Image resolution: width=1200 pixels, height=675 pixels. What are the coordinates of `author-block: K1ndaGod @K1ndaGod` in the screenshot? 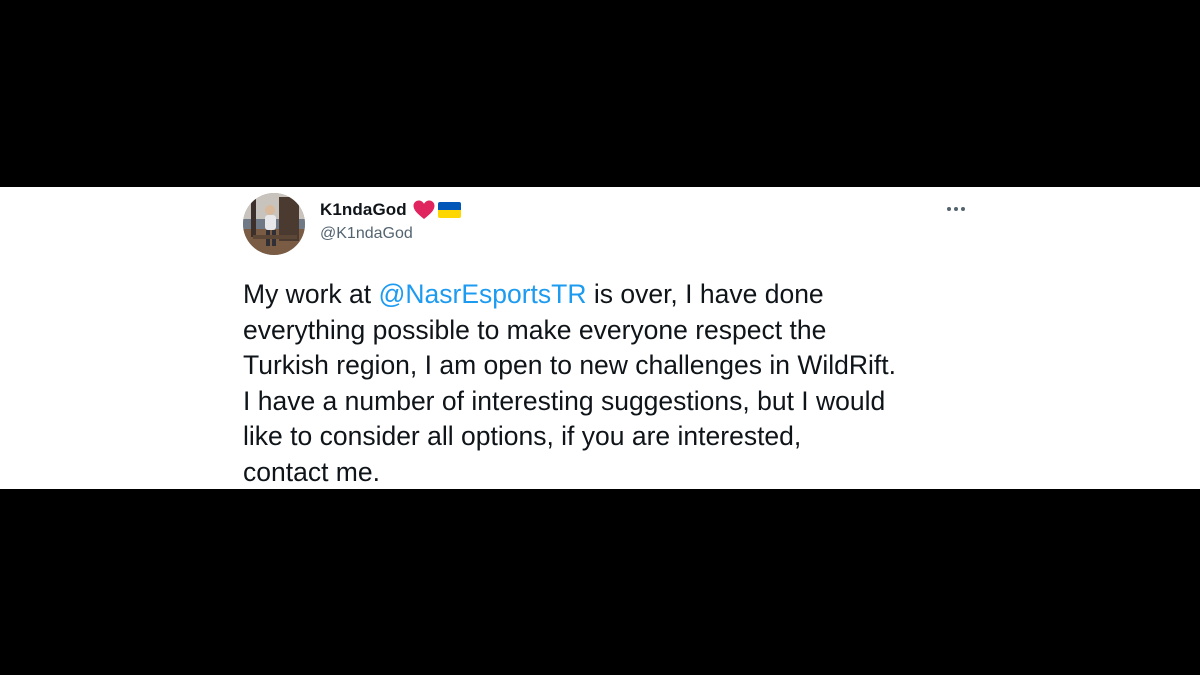 It's located at (390, 221).